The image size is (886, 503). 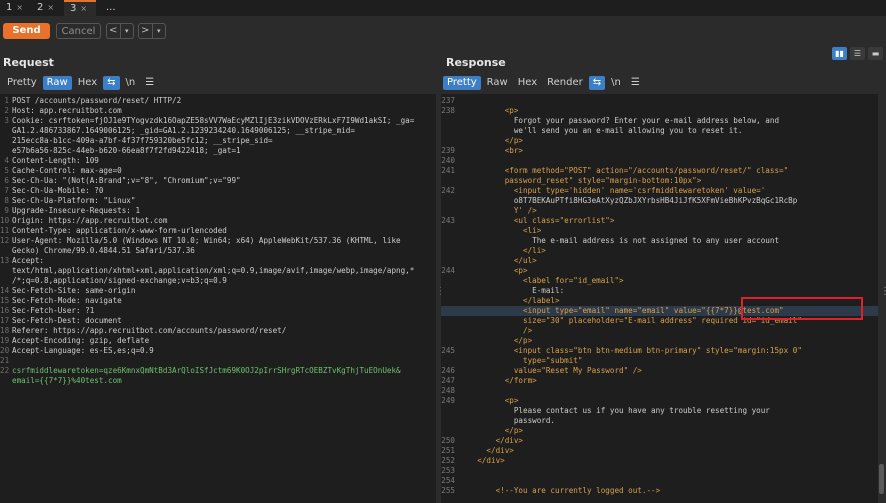 I want to click on code-line: 4 Content-Length: 109, so click(x=218, y=161).